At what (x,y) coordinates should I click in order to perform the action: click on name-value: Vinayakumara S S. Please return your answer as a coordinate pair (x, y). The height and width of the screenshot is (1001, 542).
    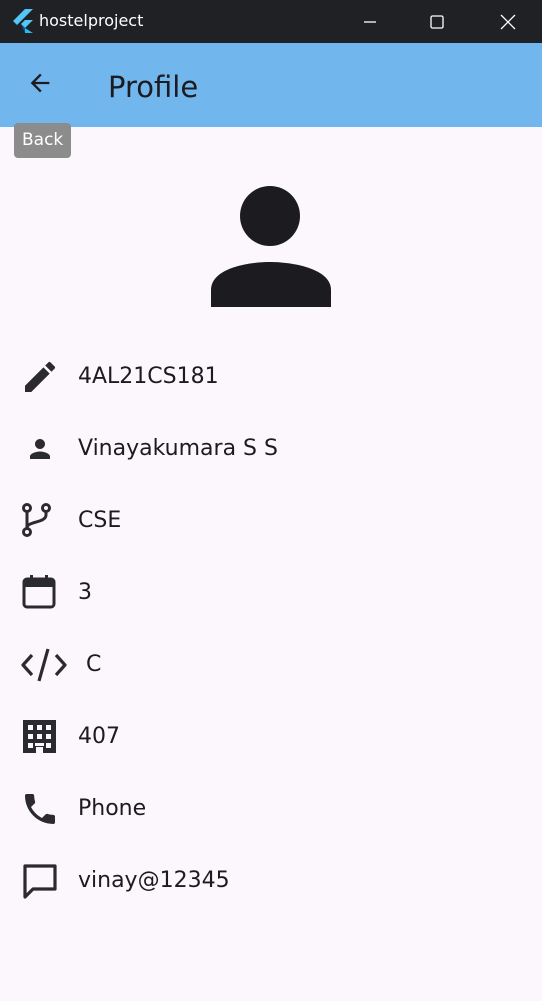
    Looking at the image, I should click on (178, 448).